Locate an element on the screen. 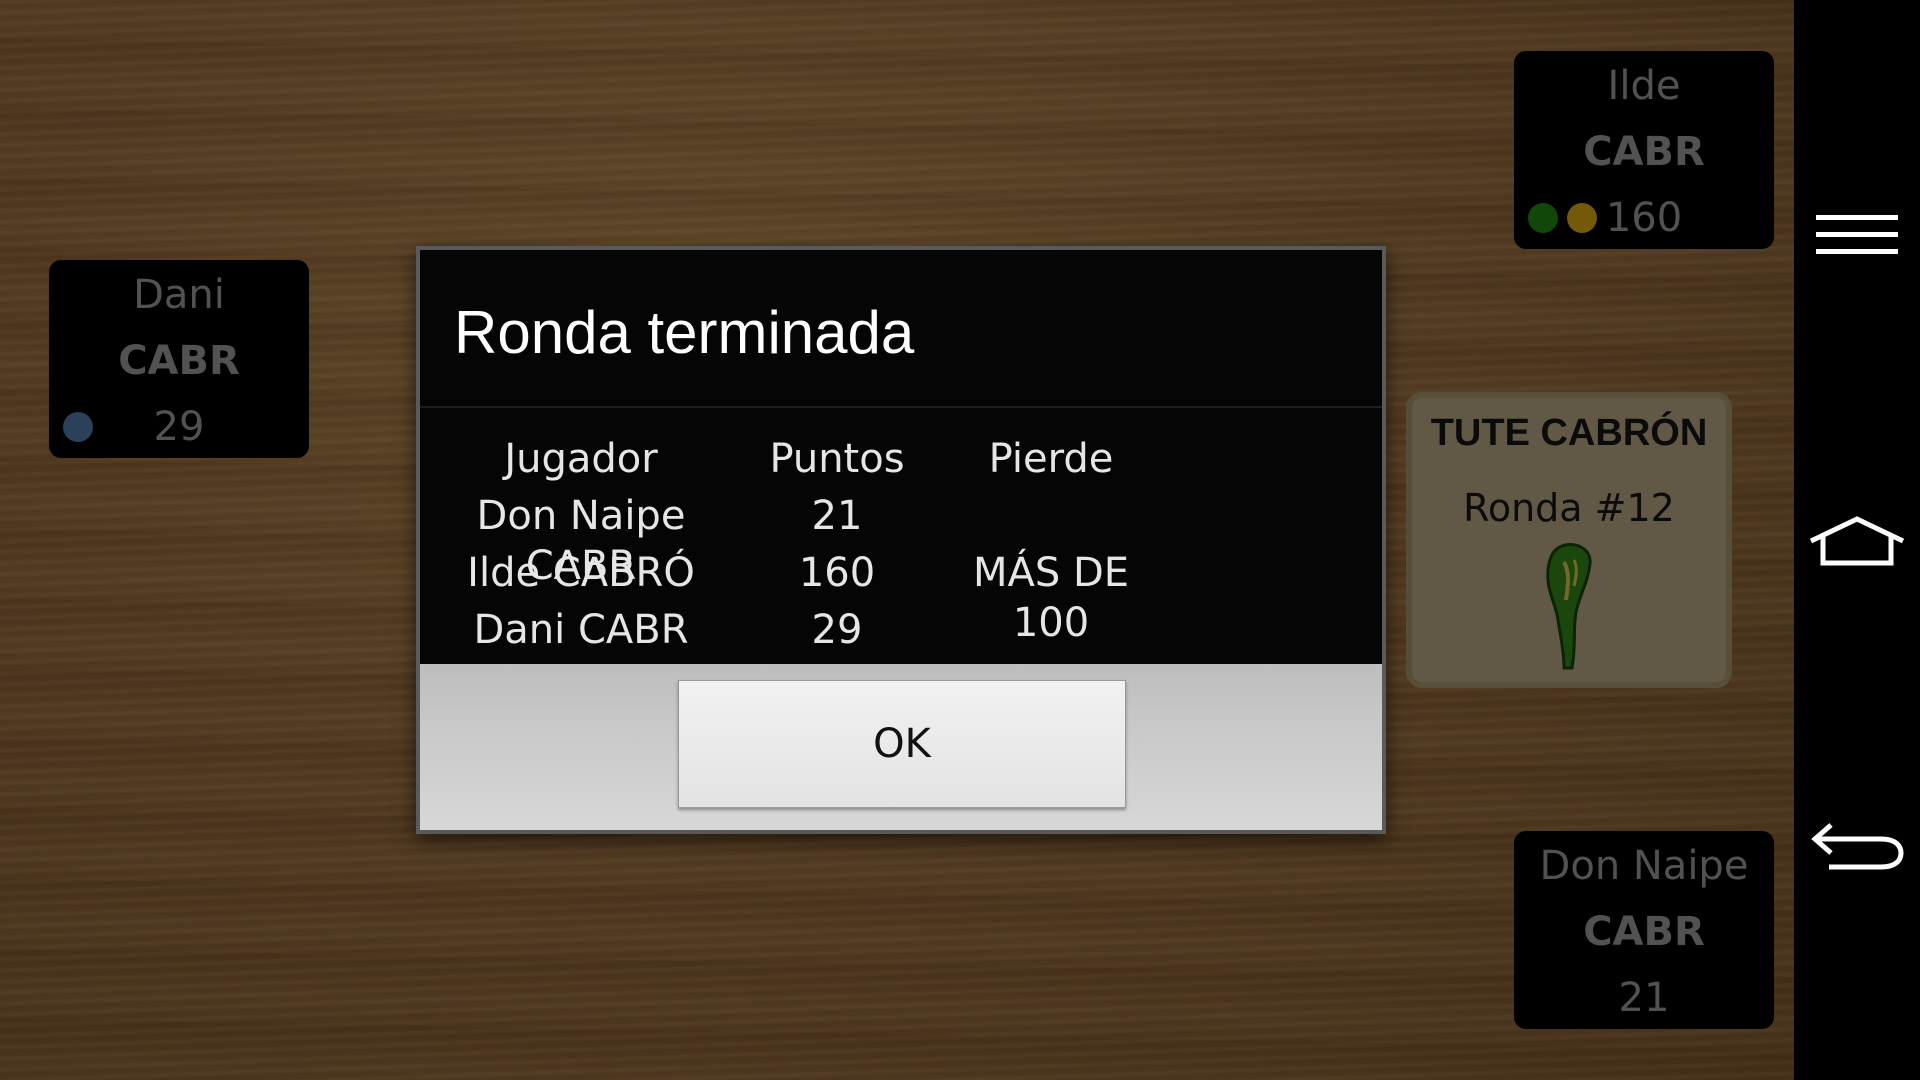  back-button is located at coordinates (1857, 845).